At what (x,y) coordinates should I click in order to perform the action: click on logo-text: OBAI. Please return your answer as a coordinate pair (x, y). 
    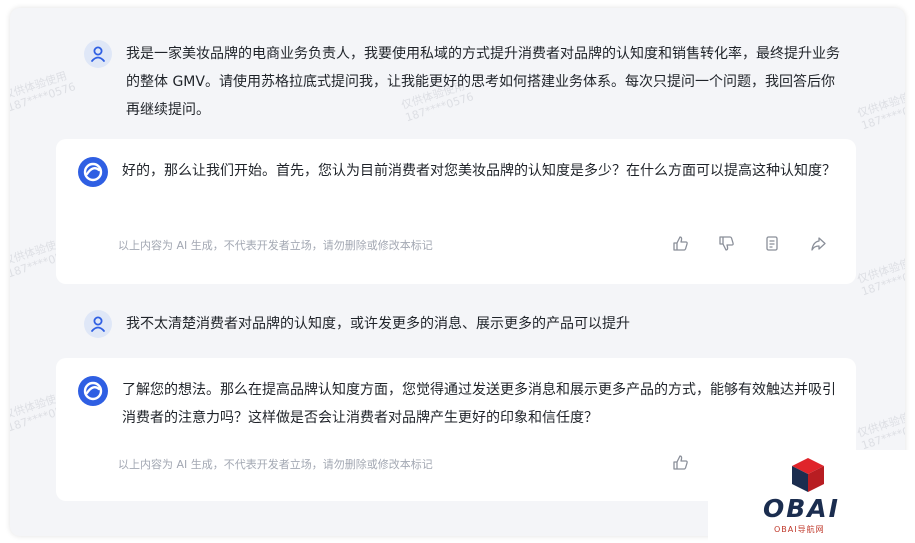
    Looking at the image, I should click on (801, 508).